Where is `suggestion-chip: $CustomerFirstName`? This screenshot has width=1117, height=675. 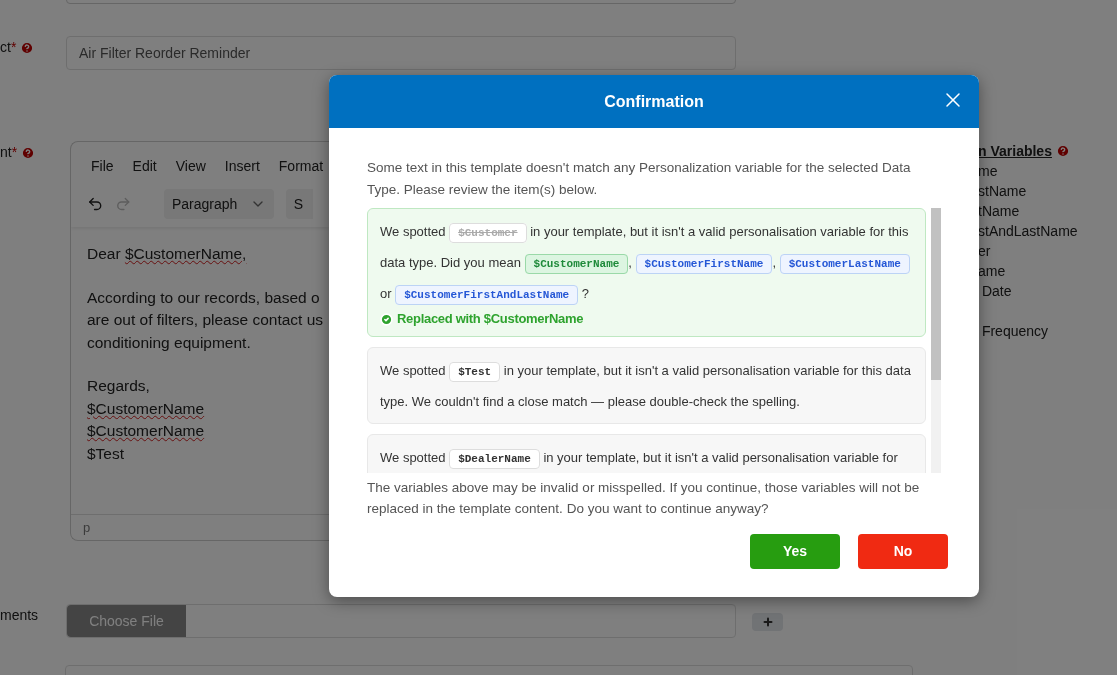
suggestion-chip: $CustomerFirstName is located at coordinates (704, 264).